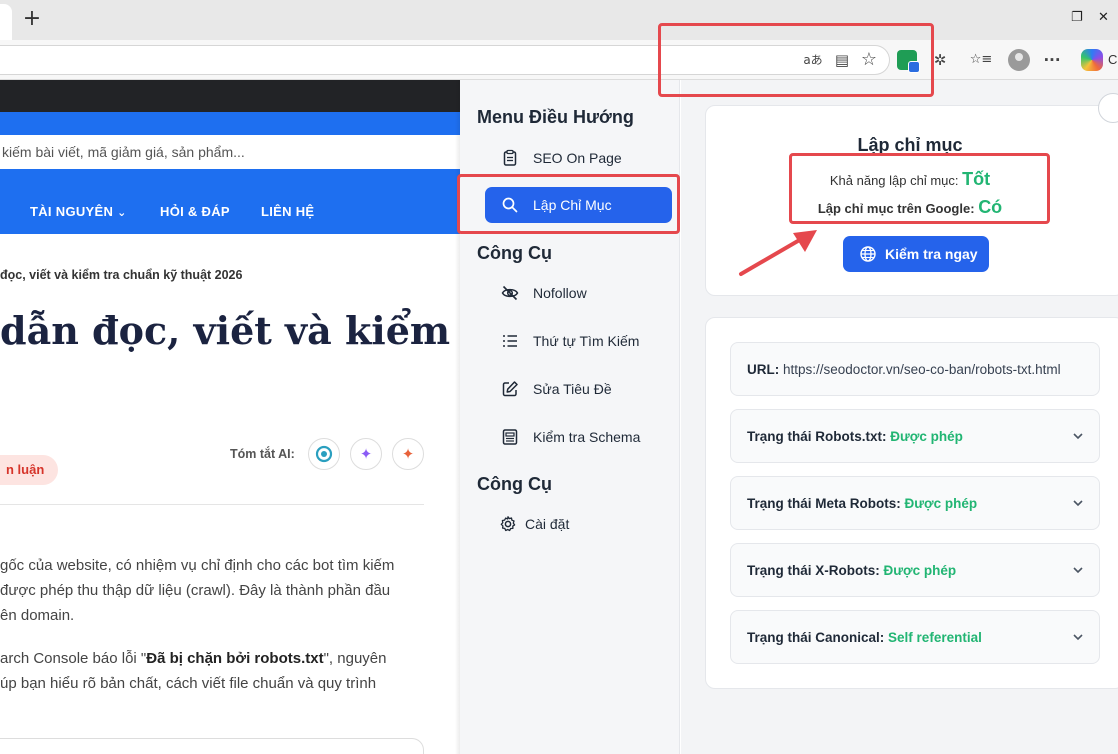 The image size is (1118, 754). Describe the element at coordinates (868, 254) in the screenshot. I see `globe-icon` at that location.